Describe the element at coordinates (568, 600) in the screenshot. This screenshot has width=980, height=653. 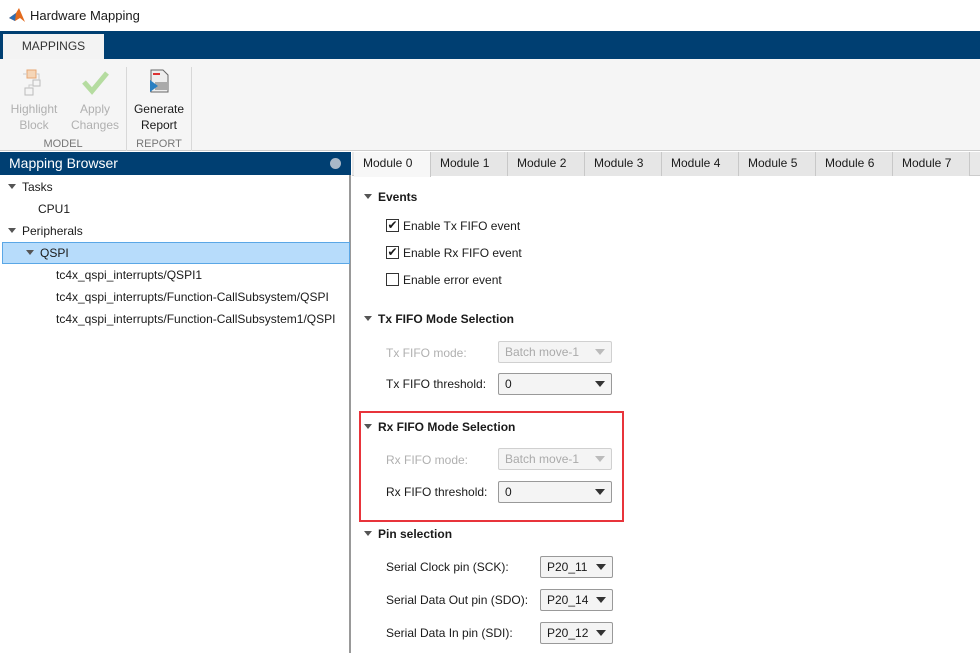
I see `dropdown-value: P20_14` at that location.